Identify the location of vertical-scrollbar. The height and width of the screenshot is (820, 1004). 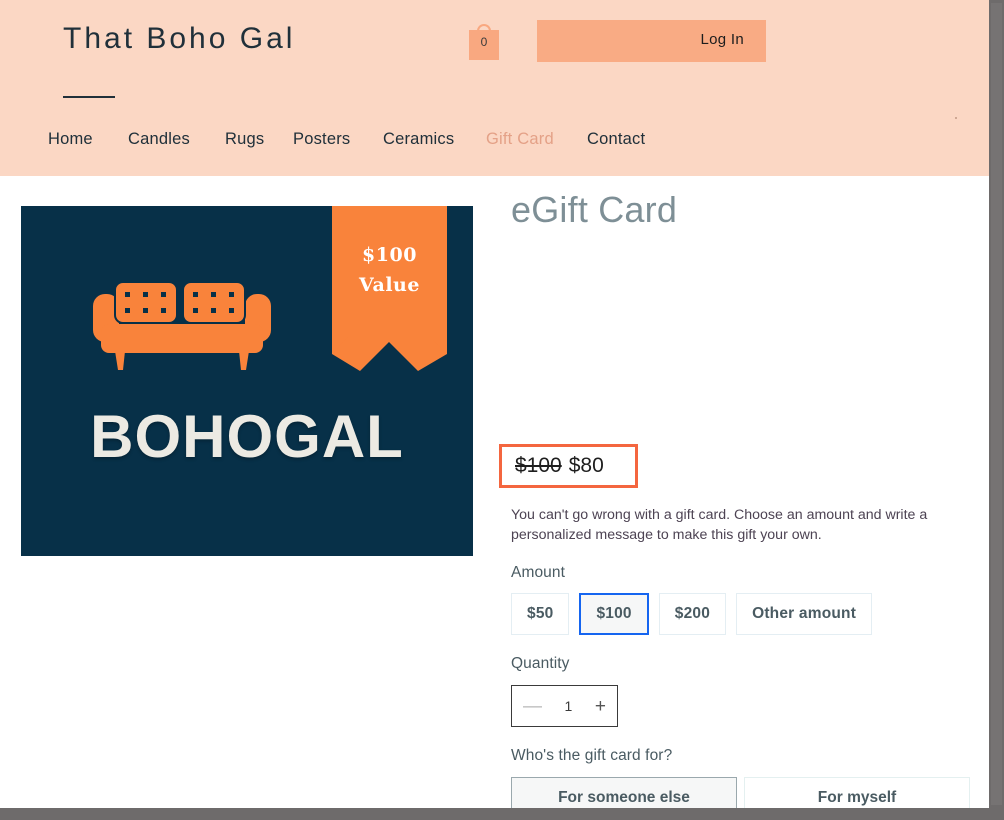
(996, 404).